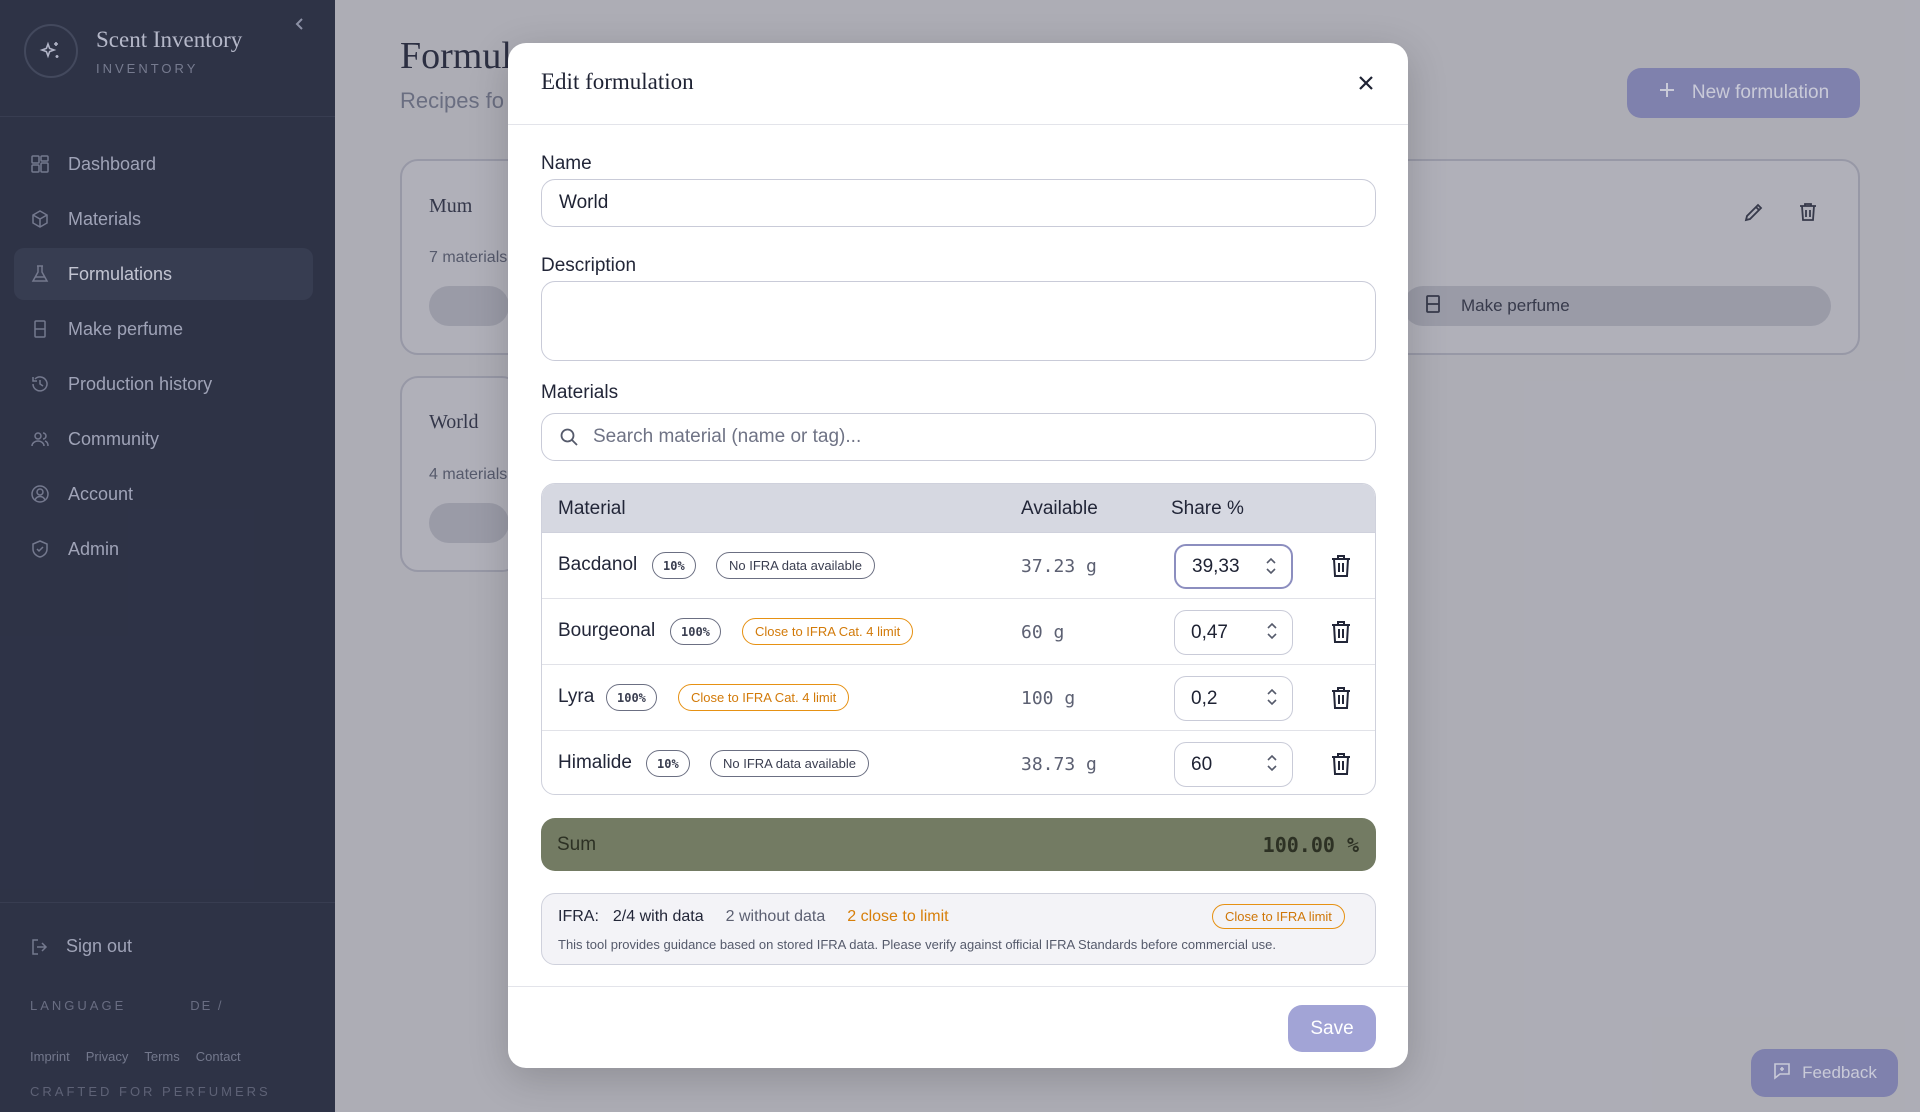 This screenshot has height=1112, width=1920. What do you see at coordinates (598, 564) in the screenshot?
I see `material-name: Bacdanol` at bounding box center [598, 564].